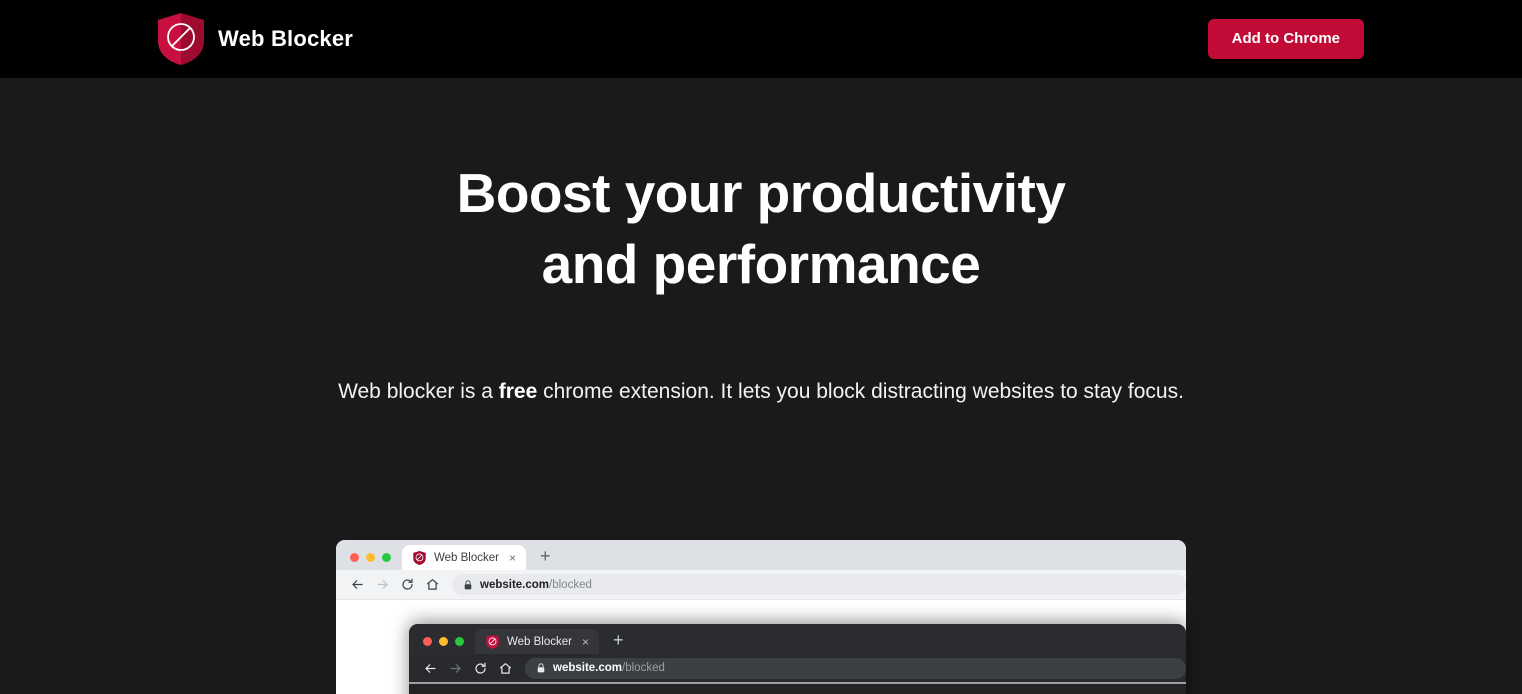 Image resolution: width=1522 pixels, height=694 pixels. I want to click on add-to-chrome-button: Add to Chrome, so click(1285, 39).